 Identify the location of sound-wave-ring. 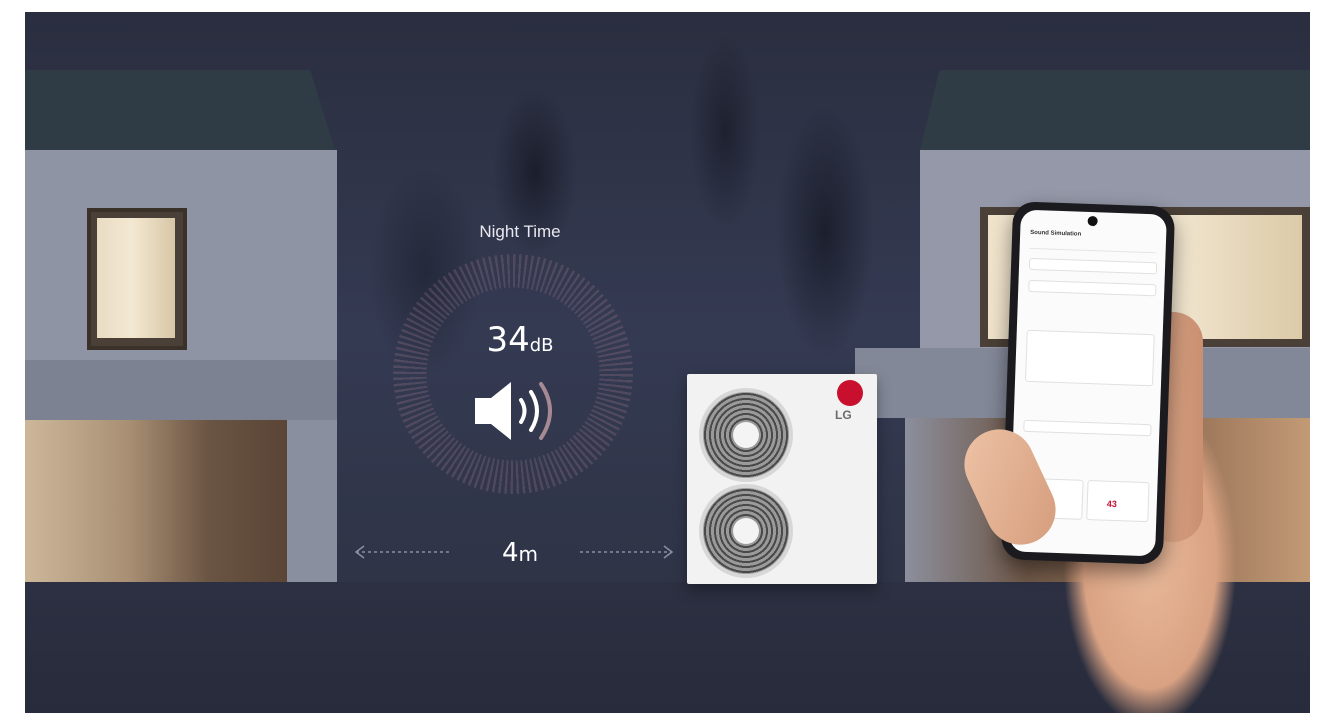
(513, 374).